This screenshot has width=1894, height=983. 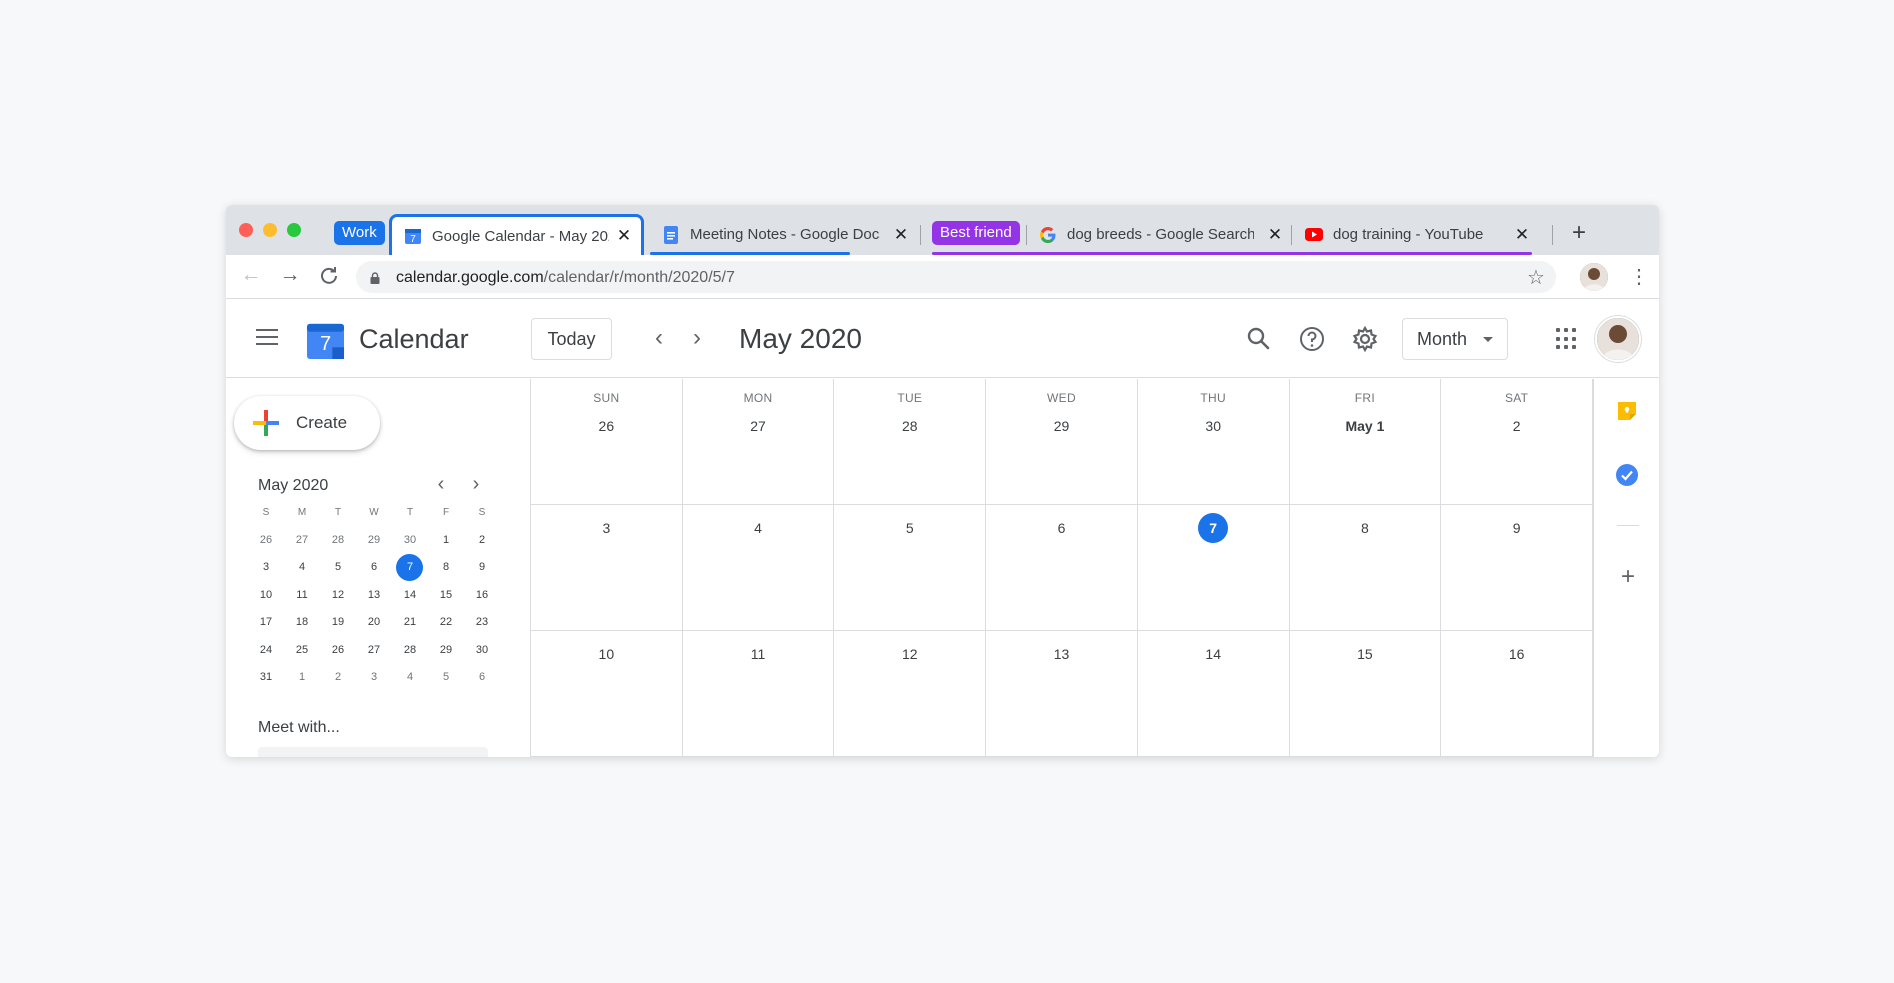 I want to click on help-icon, so click(x=1312, y=339).